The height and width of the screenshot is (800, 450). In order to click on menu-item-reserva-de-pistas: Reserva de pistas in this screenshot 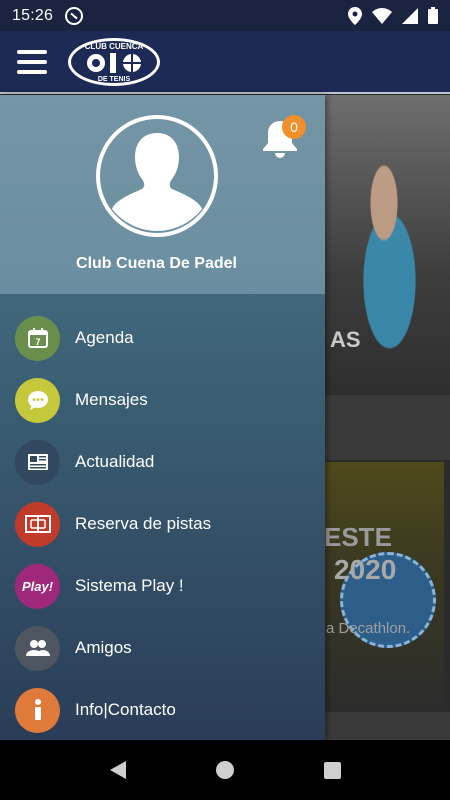, I will do `click(162, 524)`.